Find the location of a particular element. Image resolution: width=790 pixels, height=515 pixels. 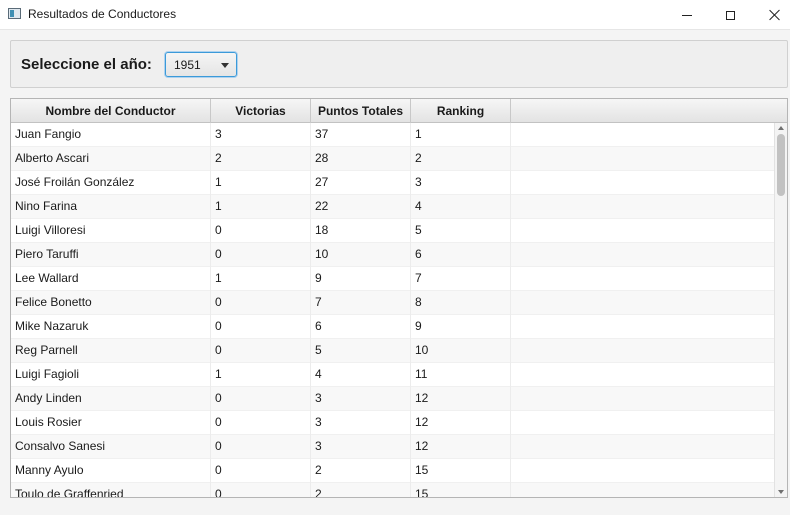

cell-ranking: 11 is located at coordinates (461, 375).